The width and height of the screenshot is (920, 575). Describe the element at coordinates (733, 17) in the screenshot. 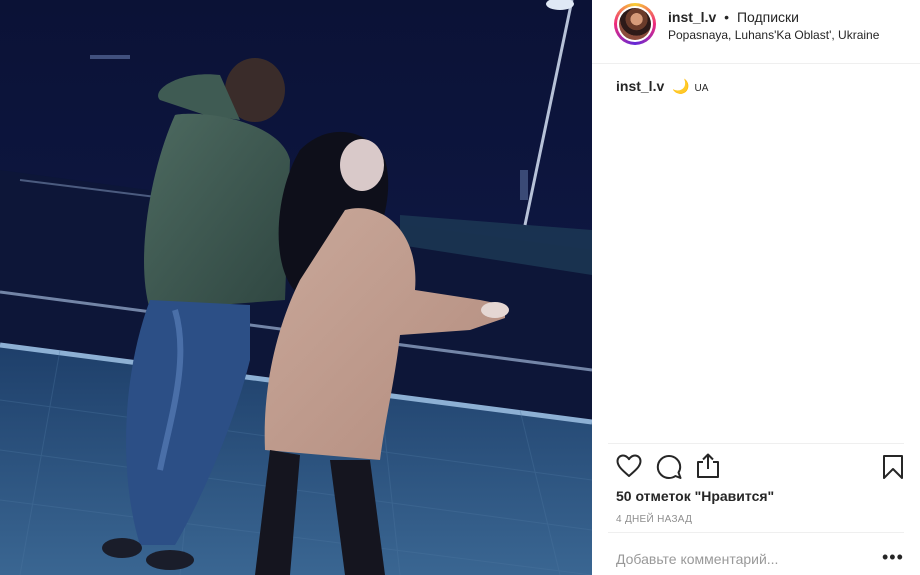

I see `header-user-line: inst_l.v • Подписки` at that location.